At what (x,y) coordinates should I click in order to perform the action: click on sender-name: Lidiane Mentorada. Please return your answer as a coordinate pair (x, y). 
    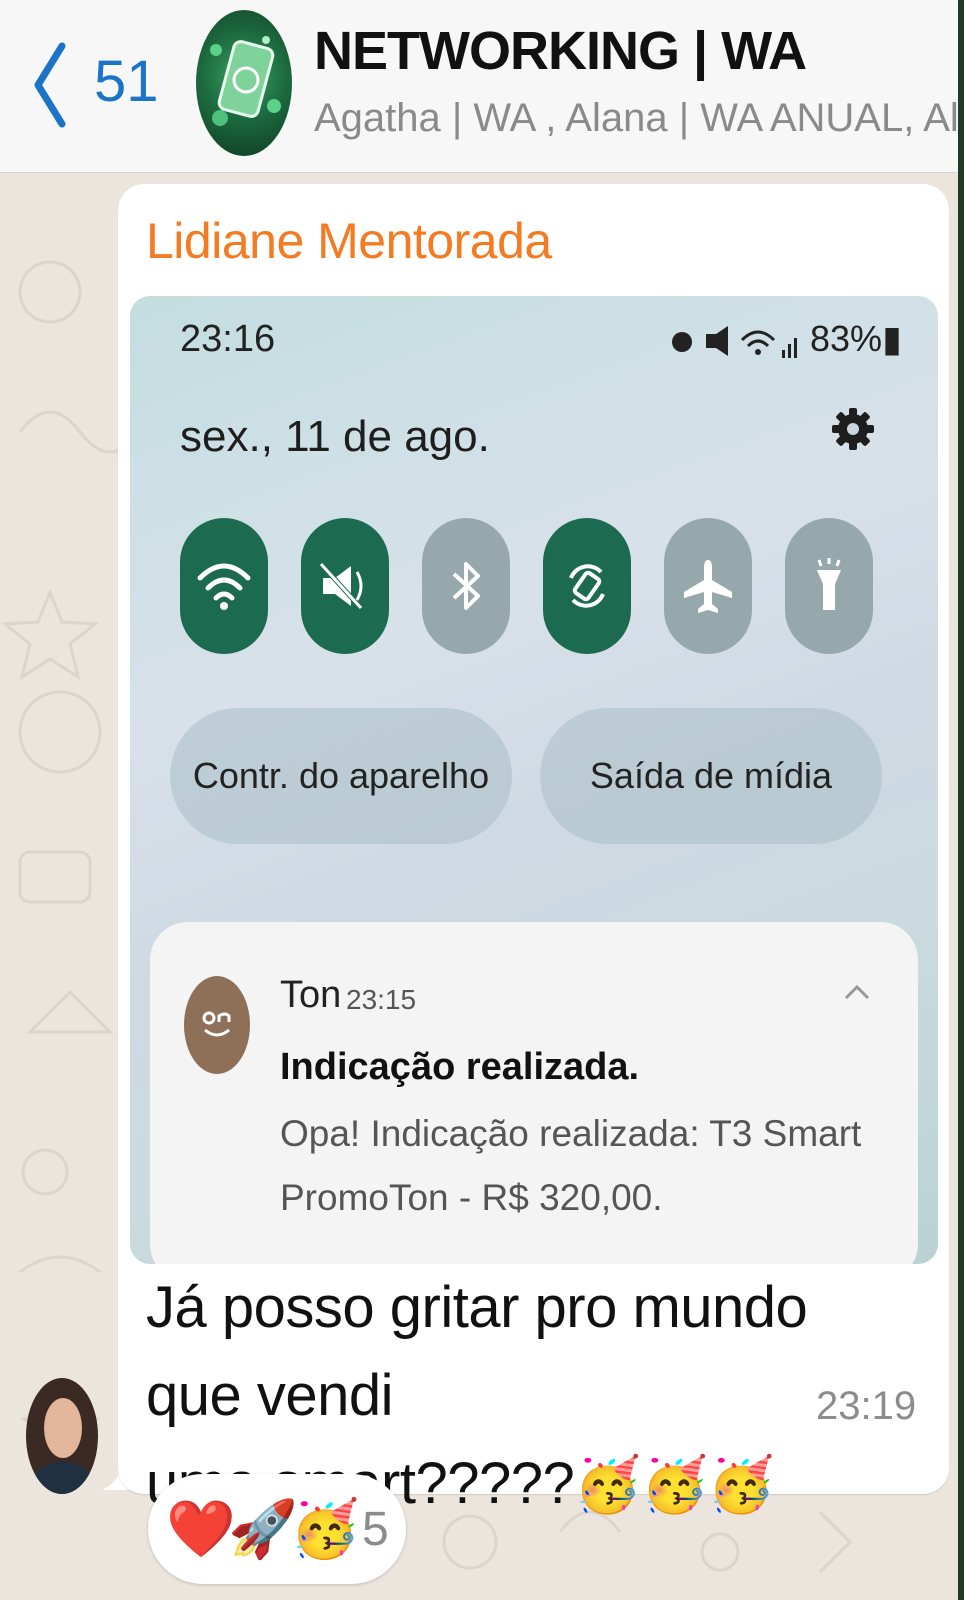
    Looking at the image, I should click on (349, 241).